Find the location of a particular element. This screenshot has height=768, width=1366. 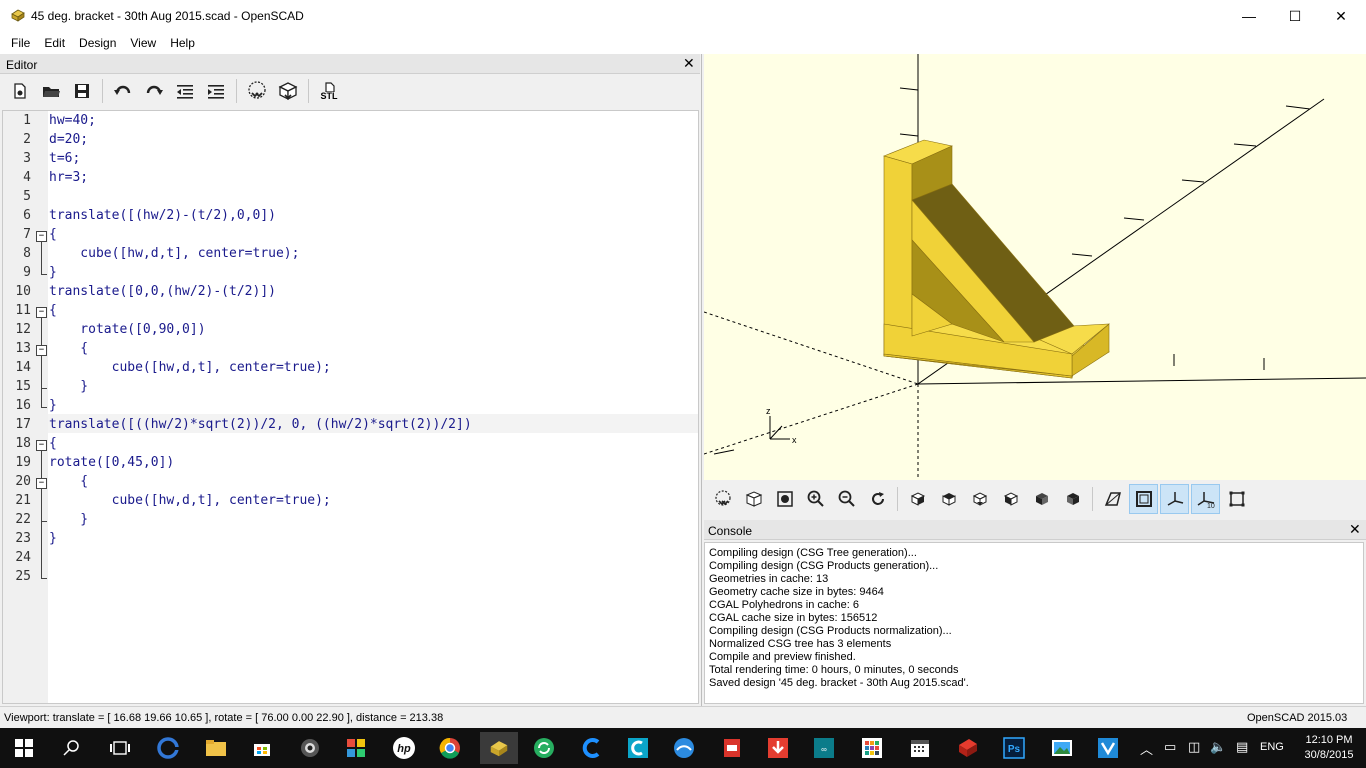

sync-app-icon is located at coordinates (544, 748).